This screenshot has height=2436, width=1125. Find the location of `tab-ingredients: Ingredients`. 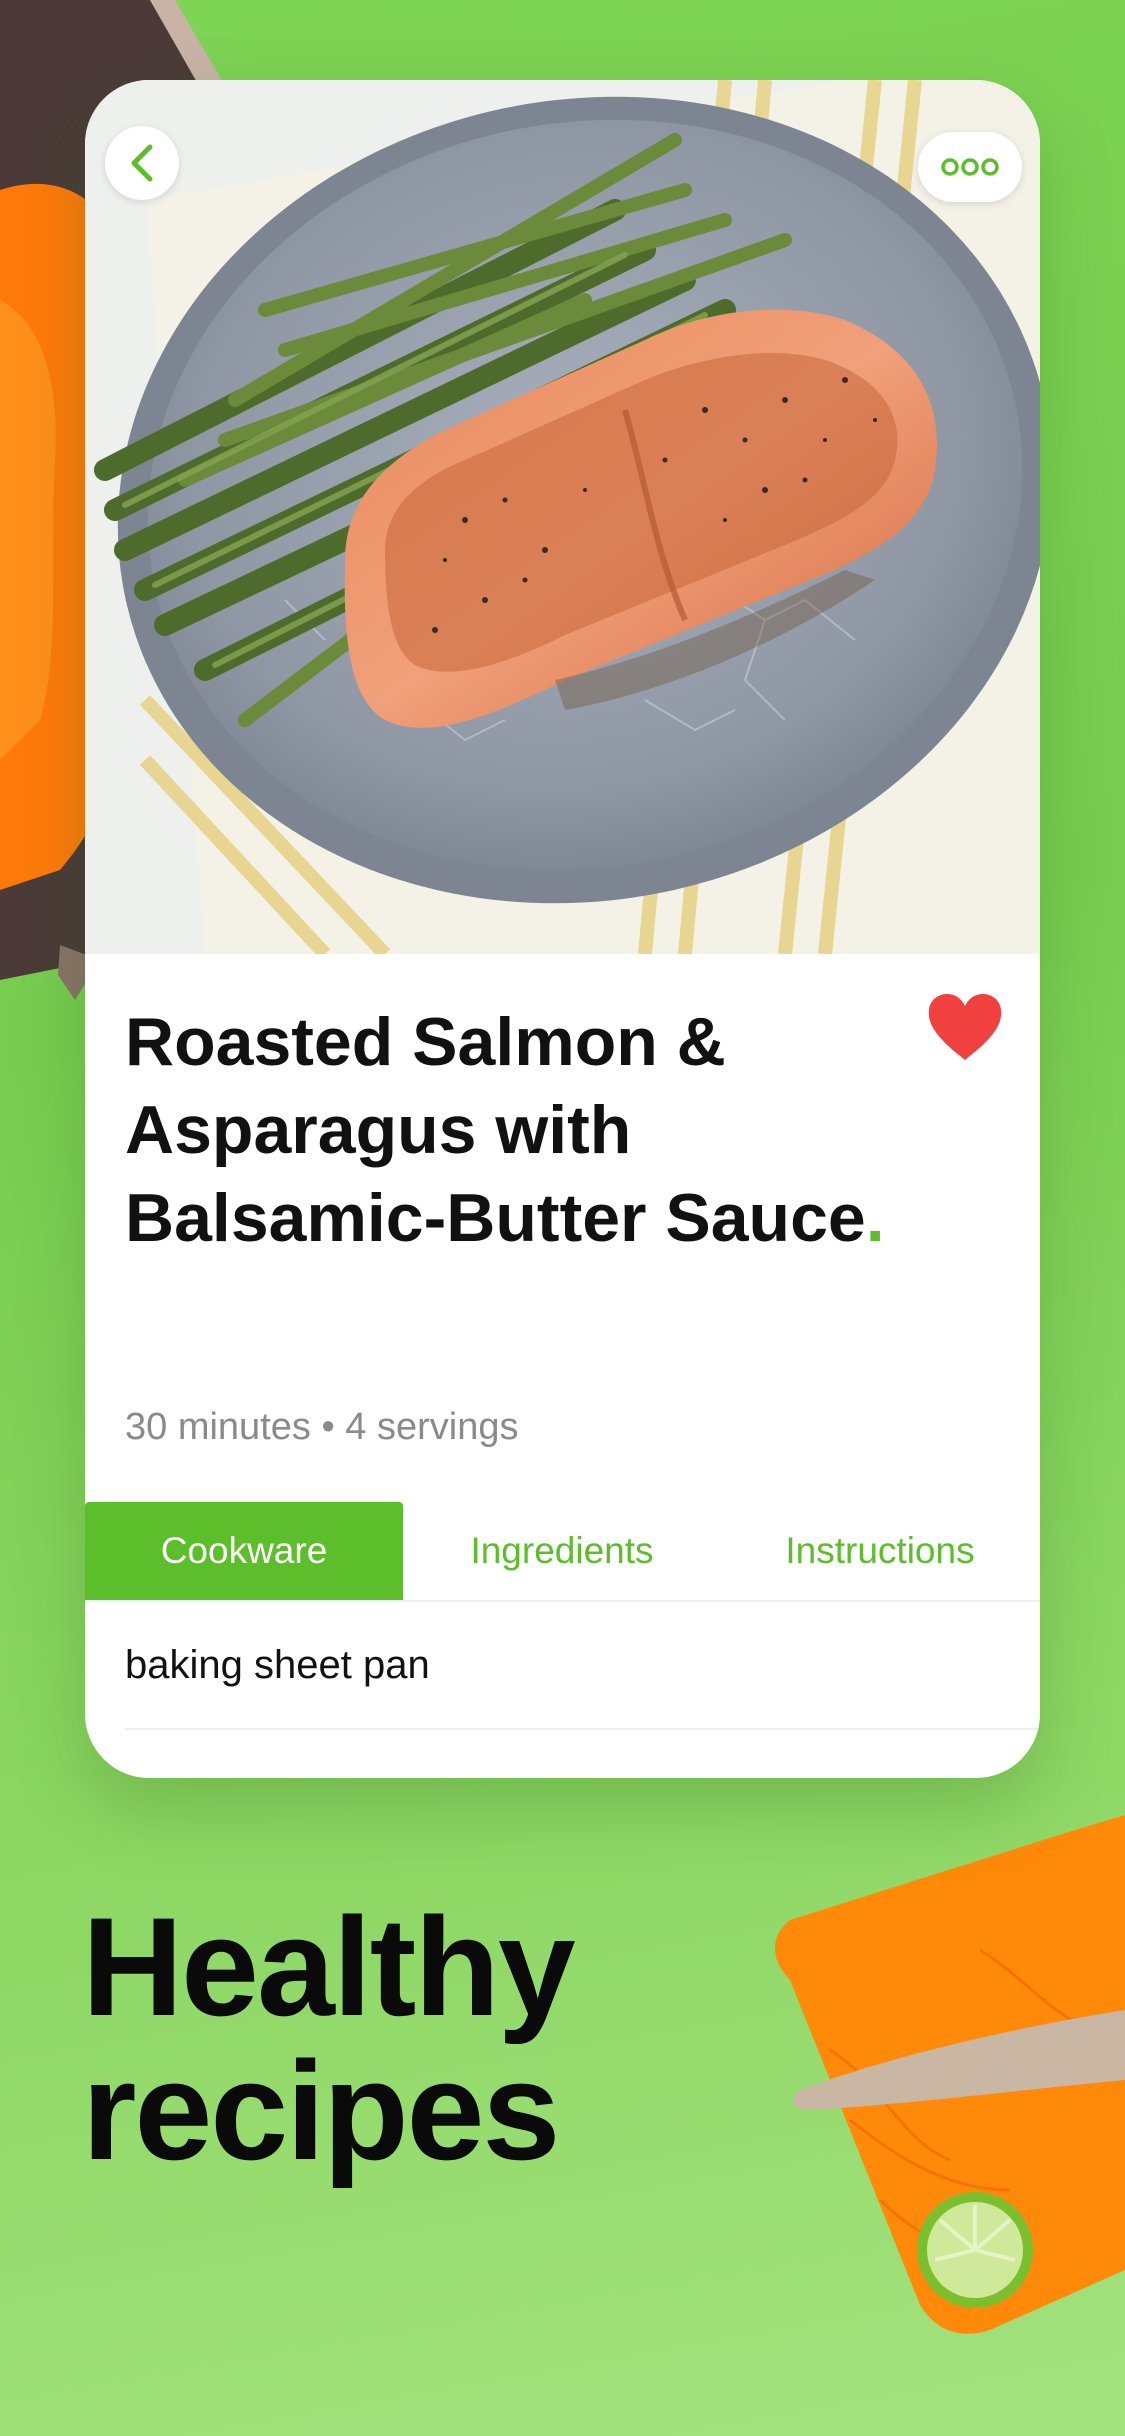

tab-ingredients: Ingredients is located at coordinates (562, 1551).